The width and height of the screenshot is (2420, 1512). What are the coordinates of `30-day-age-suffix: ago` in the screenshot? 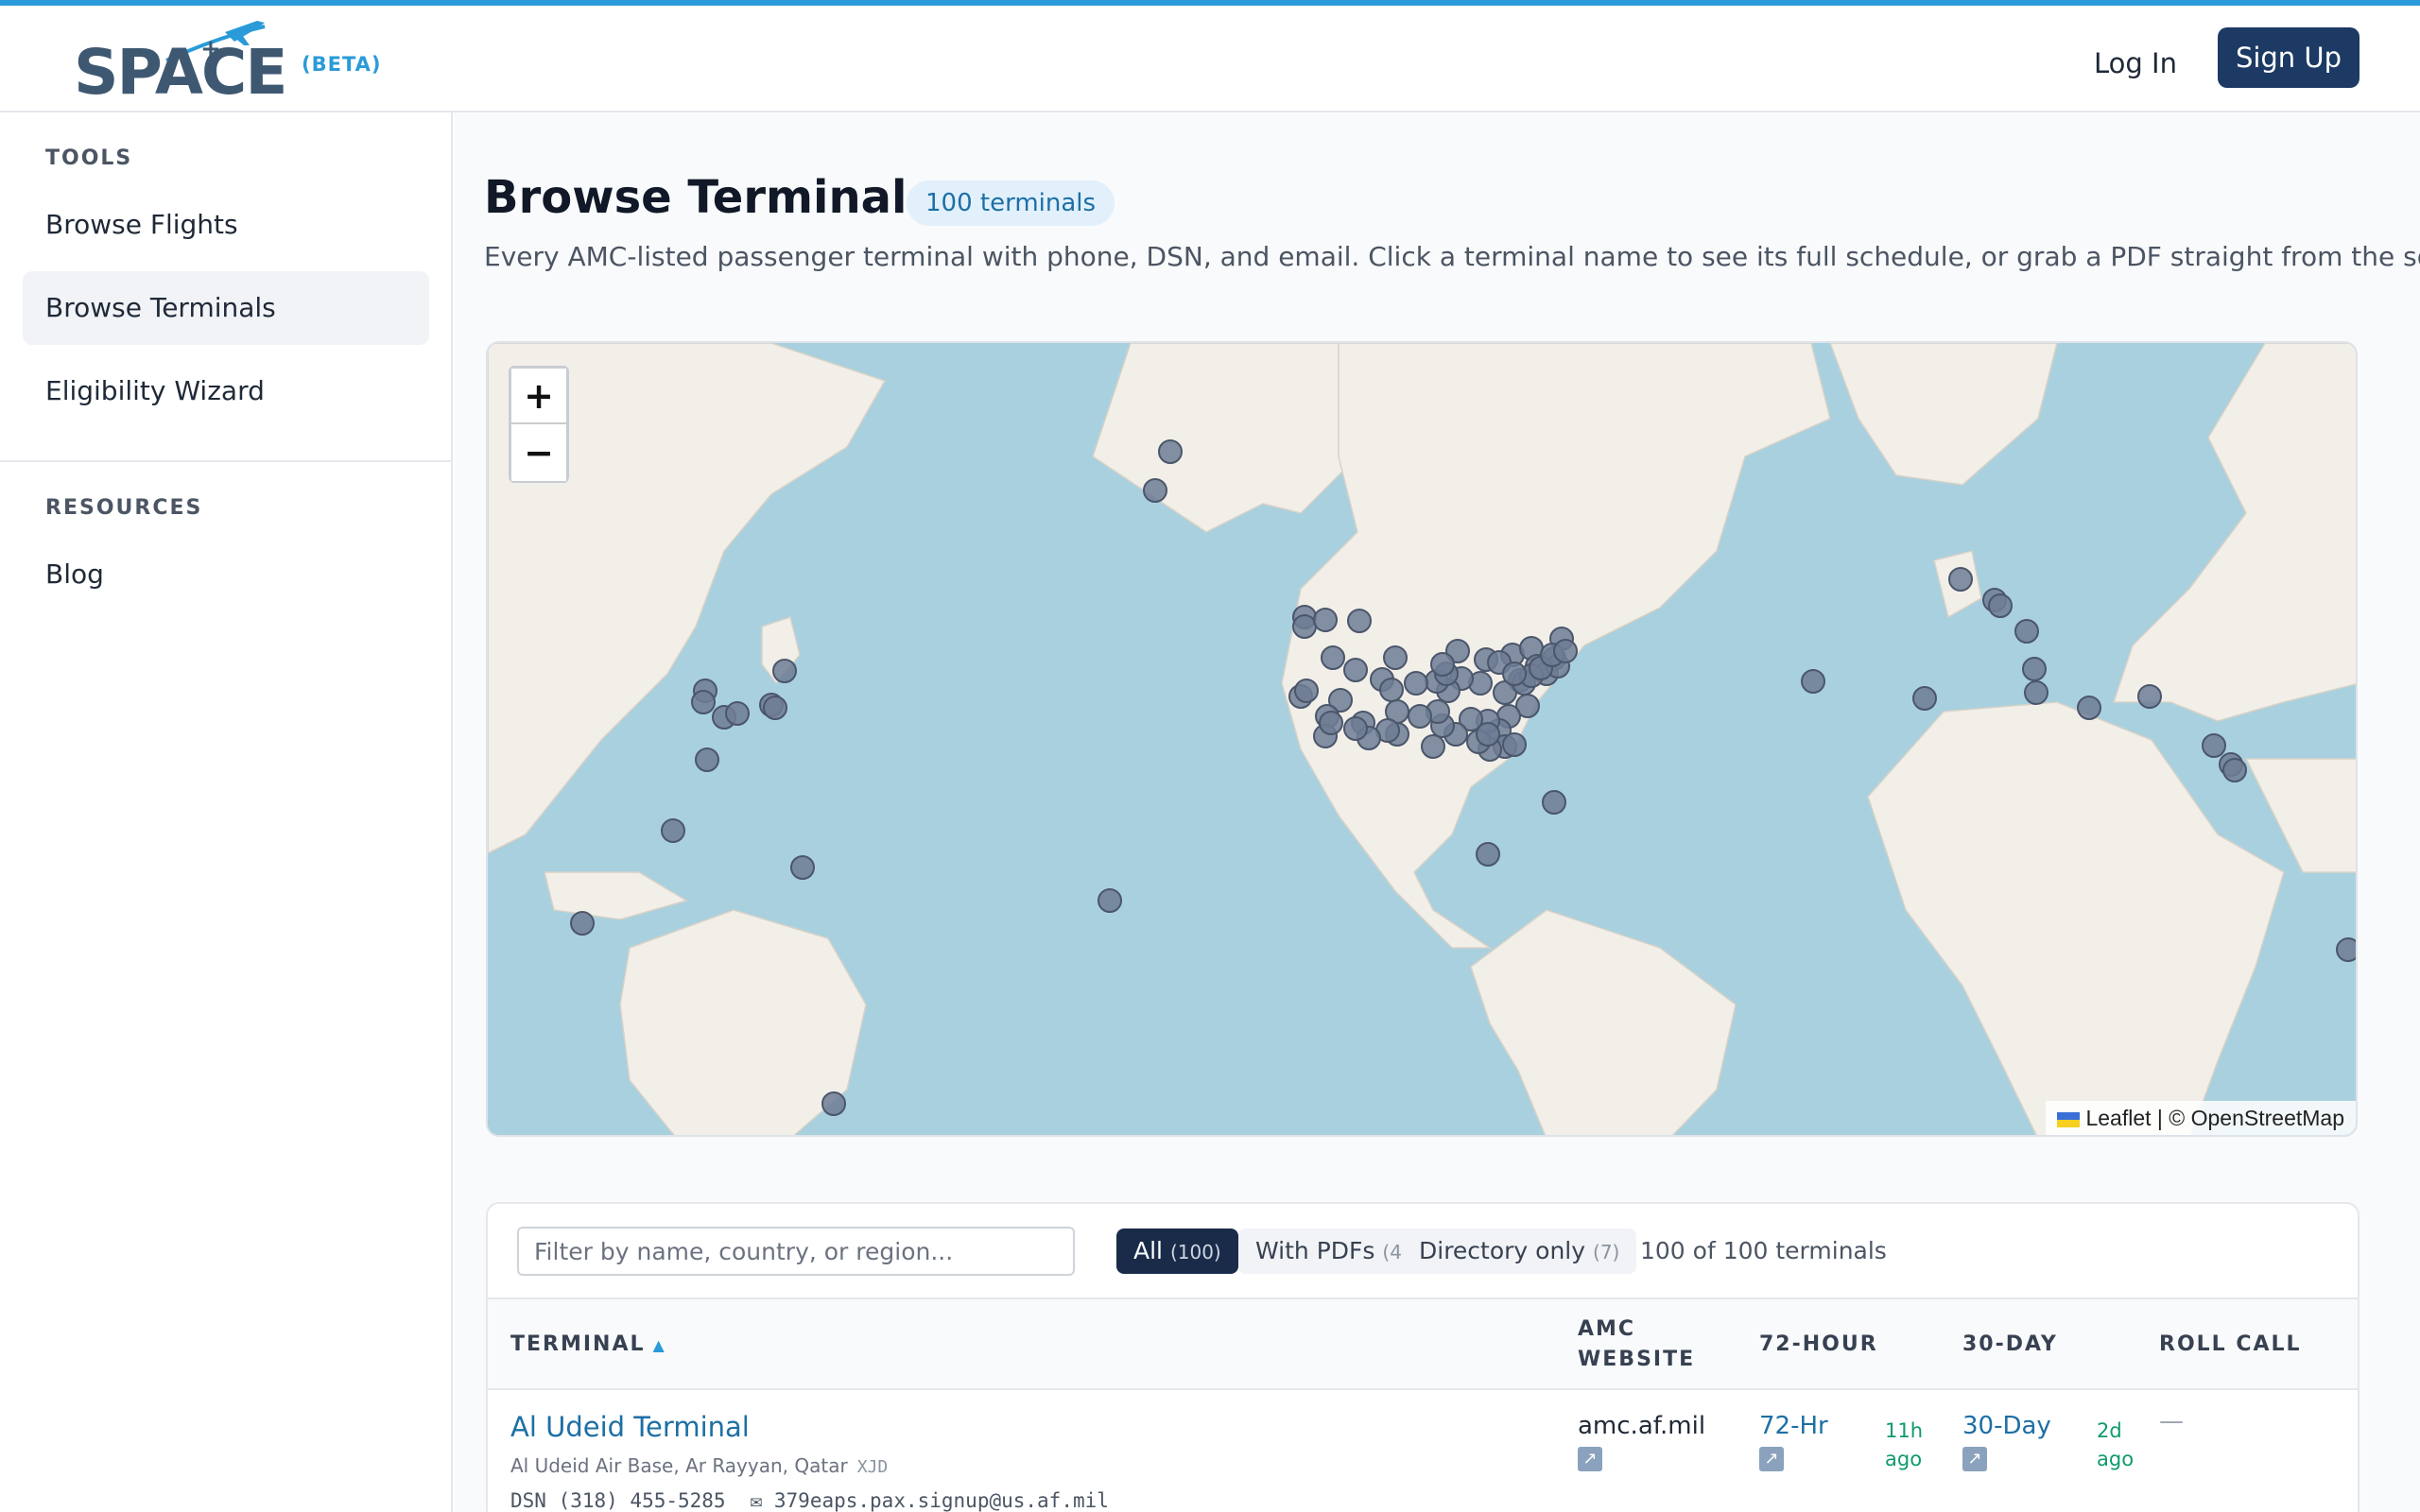 It's located at (2116, 1459).